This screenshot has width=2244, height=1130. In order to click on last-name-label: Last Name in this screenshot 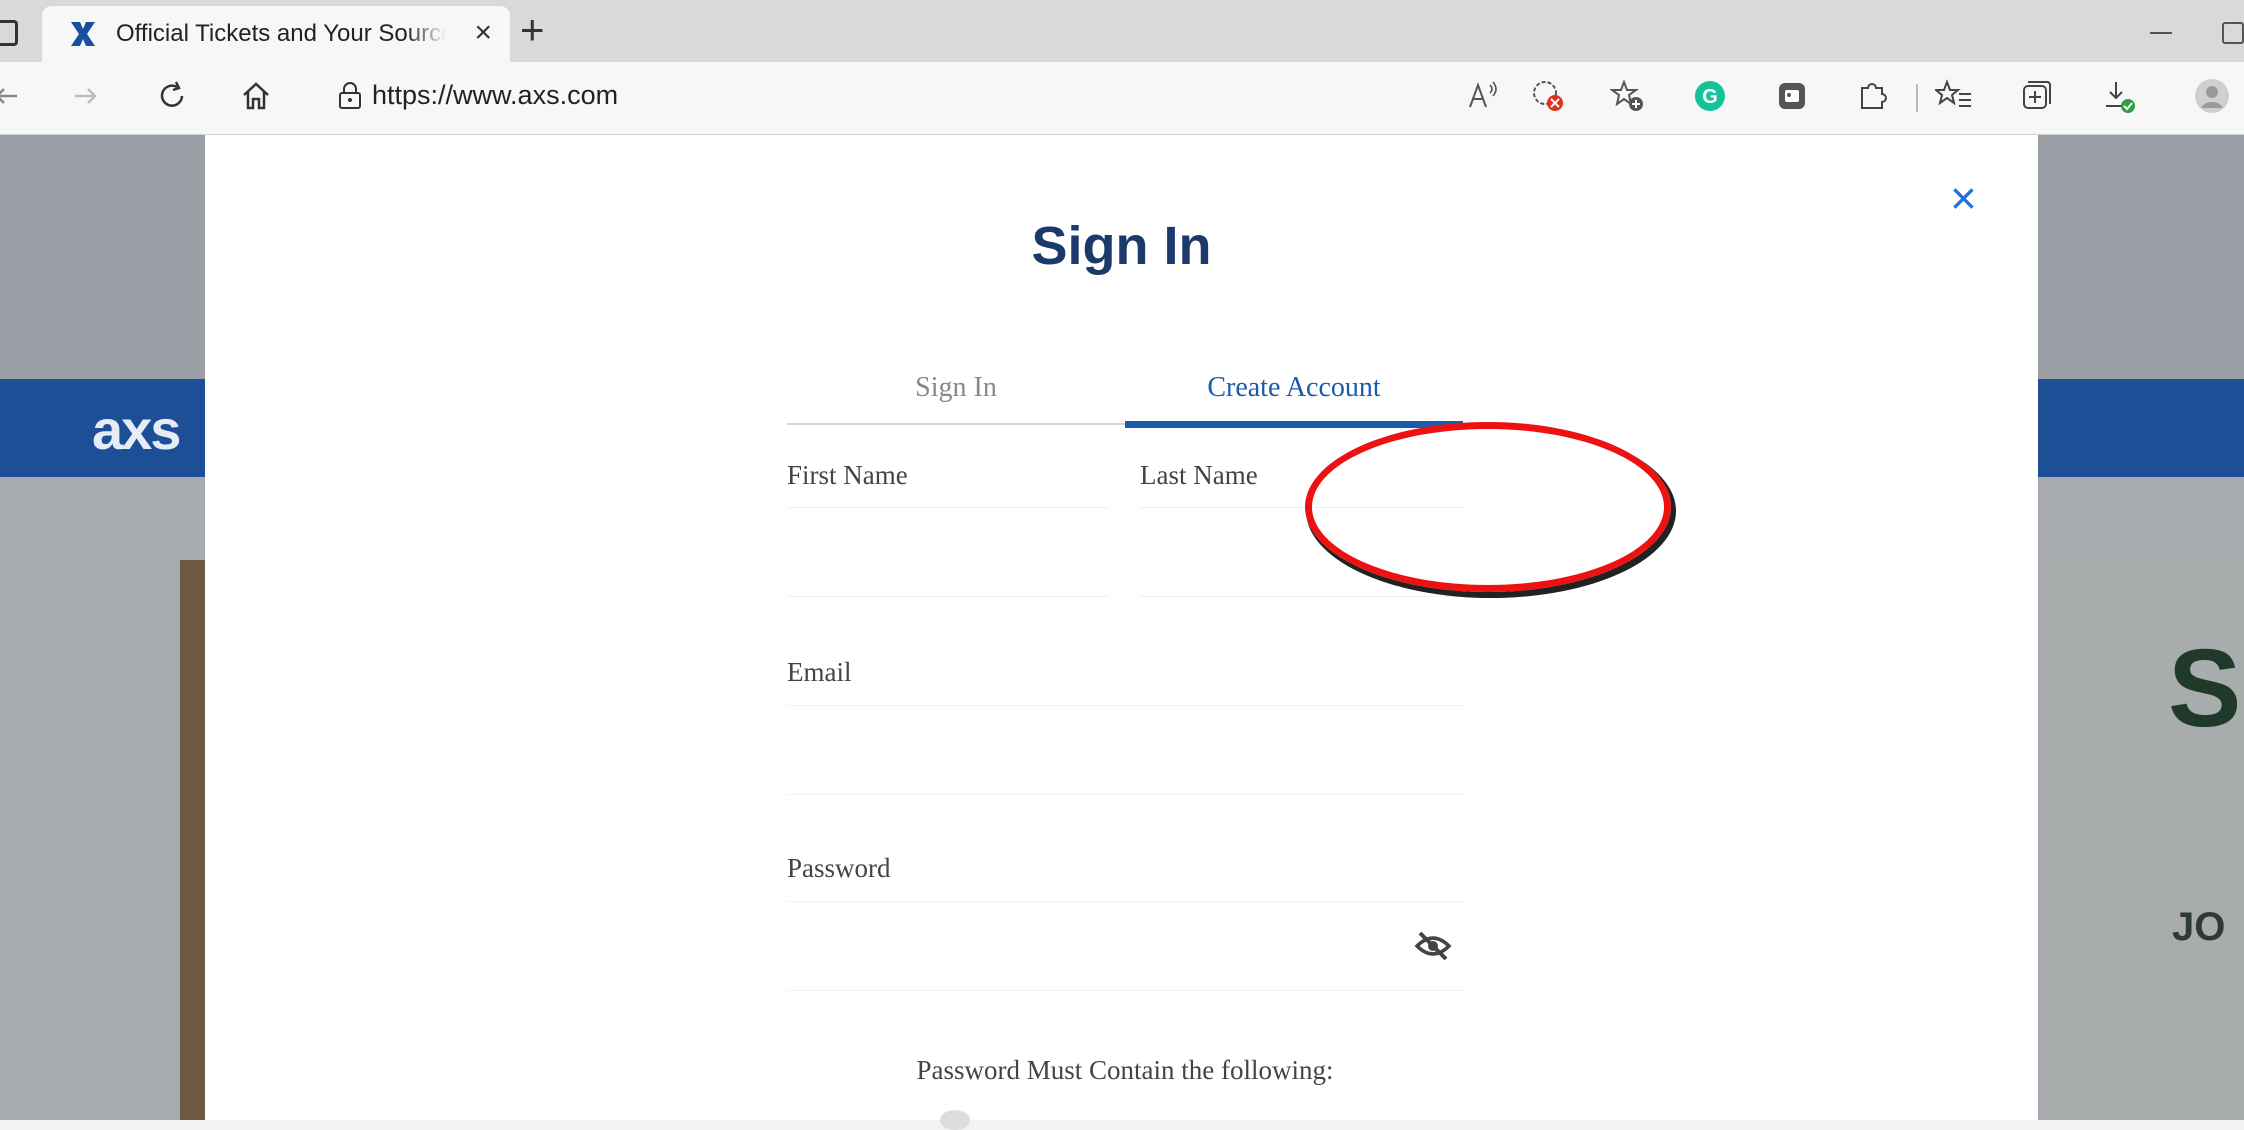, I will do `click(1199, 475)`.